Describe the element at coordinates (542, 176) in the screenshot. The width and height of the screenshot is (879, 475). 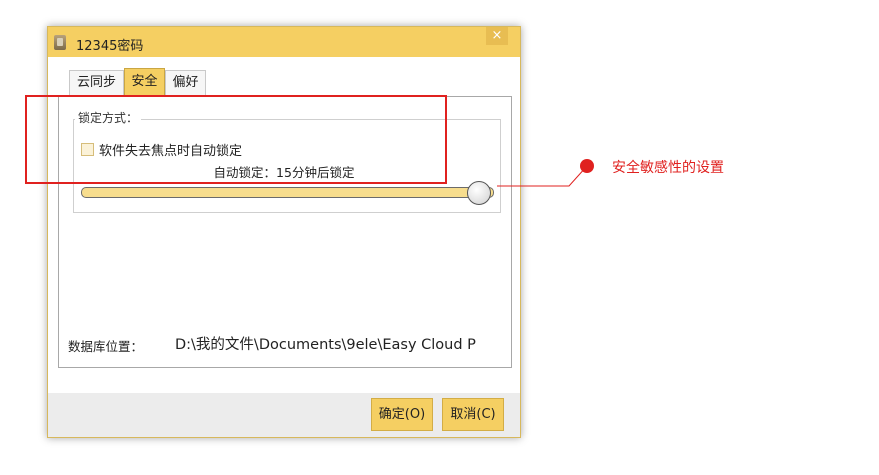
I see `annotation-connector-line` at that location.